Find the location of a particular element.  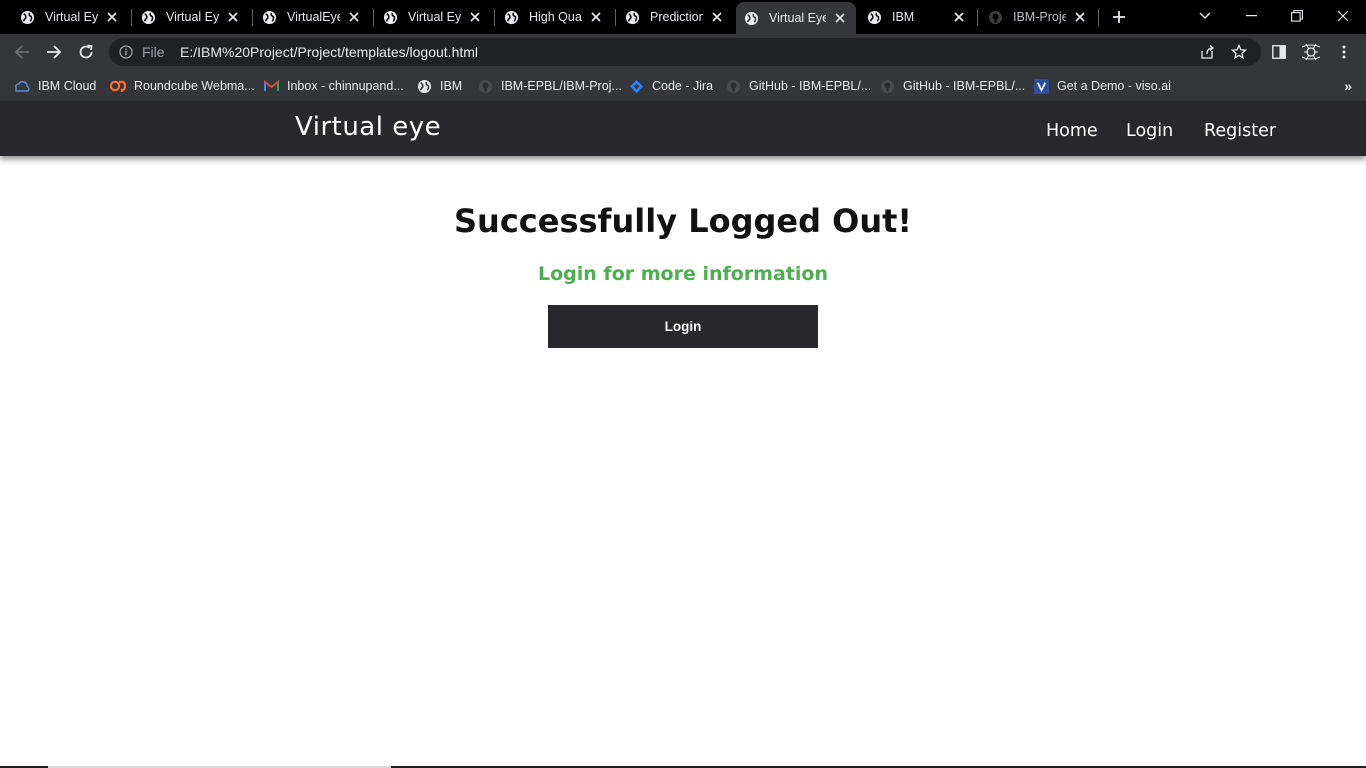

scheme-label: File is located at coordinates (153, 52).